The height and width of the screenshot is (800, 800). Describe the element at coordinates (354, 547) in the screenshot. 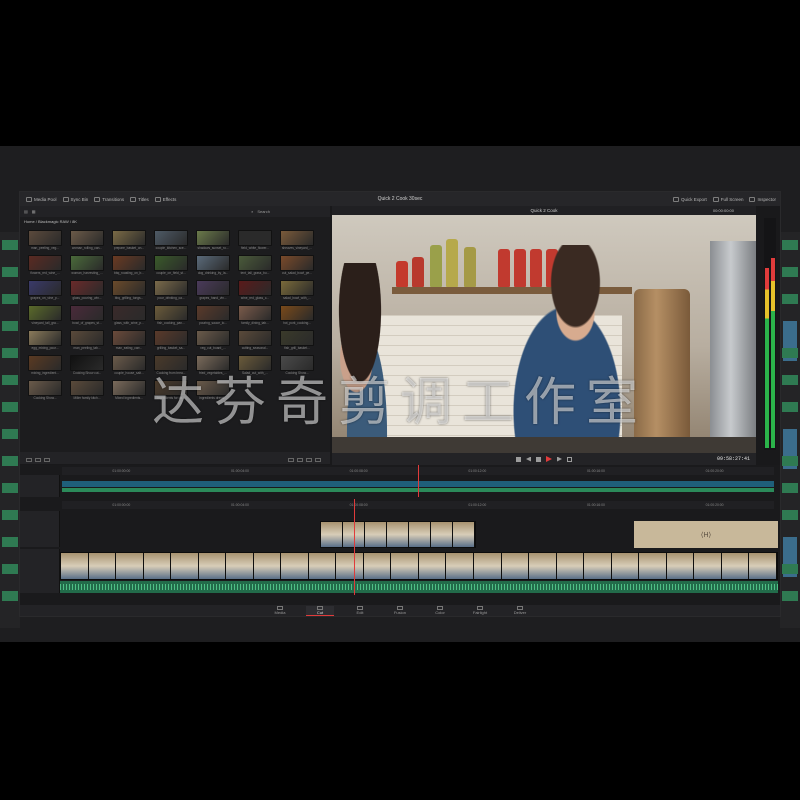

I see `lower-playhead` at that location.